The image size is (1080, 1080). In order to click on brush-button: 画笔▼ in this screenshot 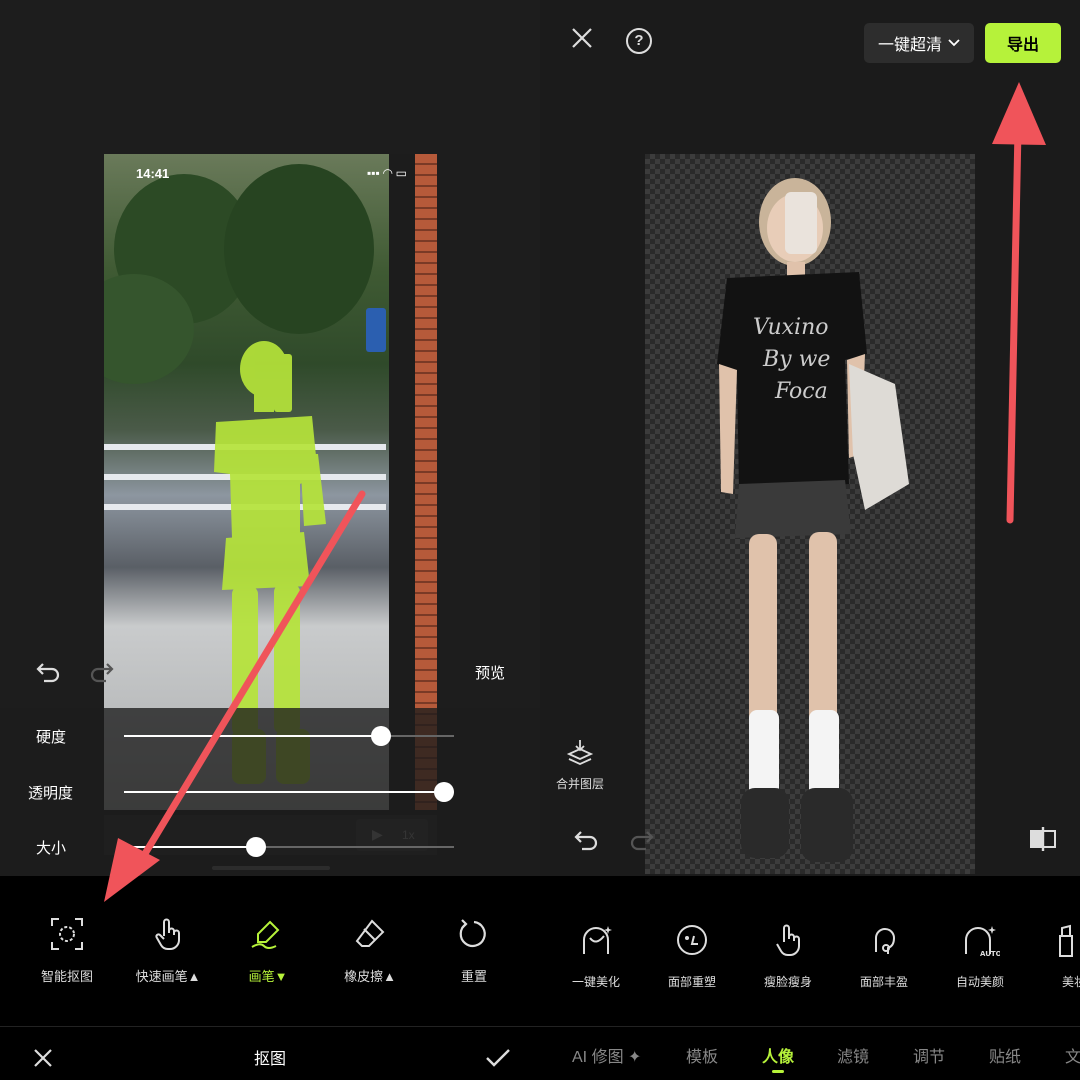, I will do `click(268, 949)`.